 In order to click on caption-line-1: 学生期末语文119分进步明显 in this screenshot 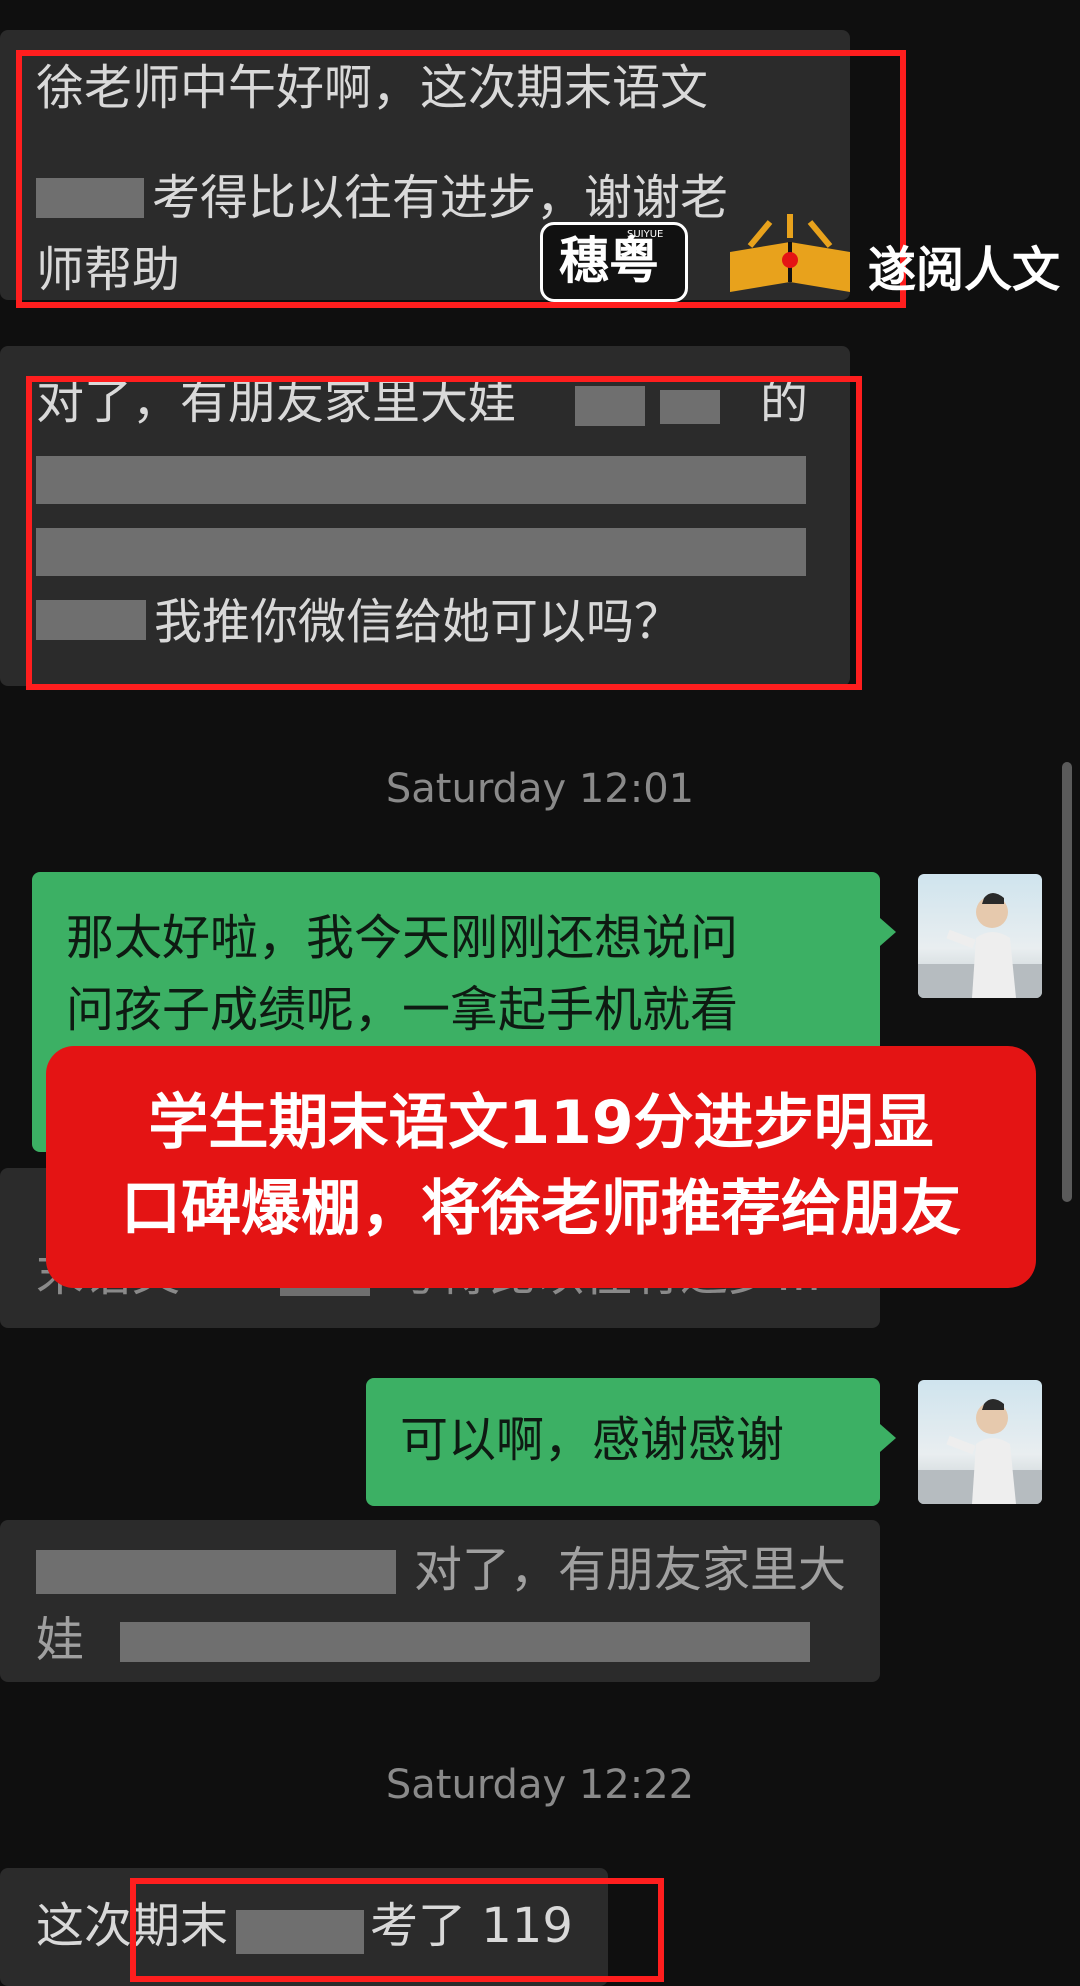, I will do `click(541, 1123)`.